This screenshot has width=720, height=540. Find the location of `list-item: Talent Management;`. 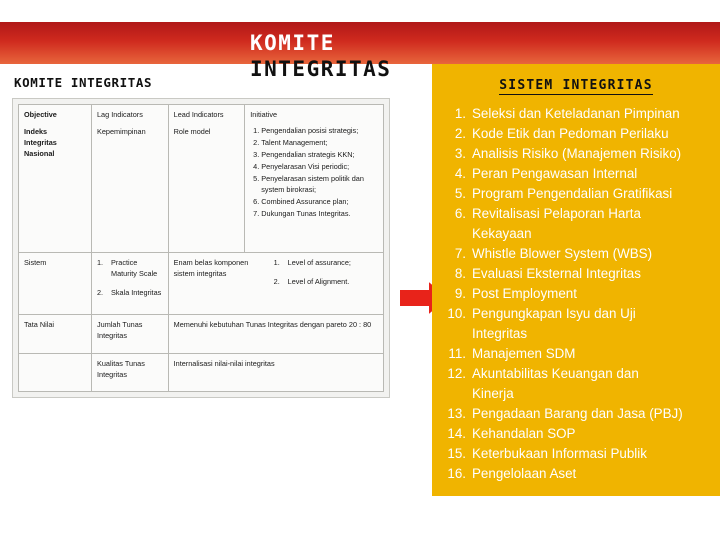

list-item: Talent Management; is located at coordinates (319, 142).